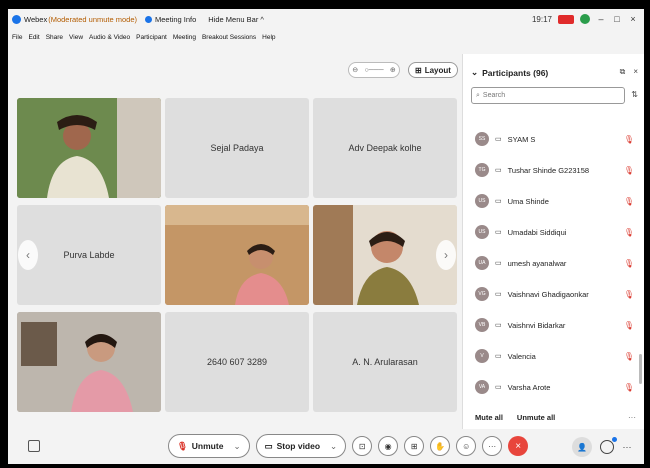  Describe the element at coordinates (550, 387) in the screenshot. I see `list-item: VA ▭ Varsha Arote 🎙` at that location.